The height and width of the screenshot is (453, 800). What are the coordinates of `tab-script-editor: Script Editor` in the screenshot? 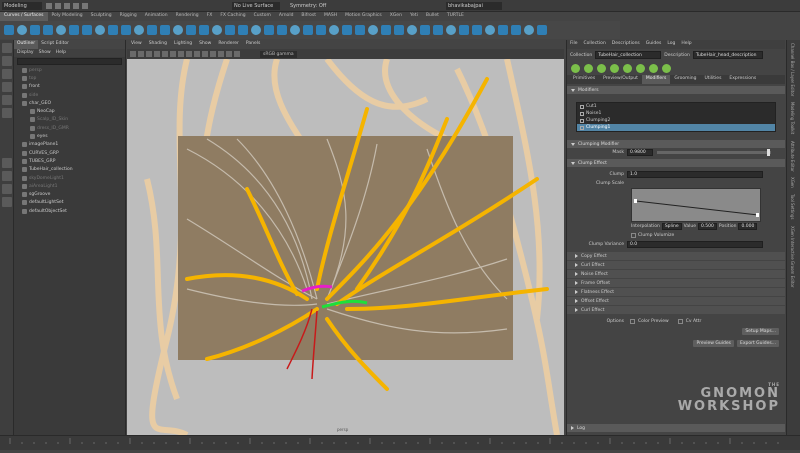 It's located at (55, 44).